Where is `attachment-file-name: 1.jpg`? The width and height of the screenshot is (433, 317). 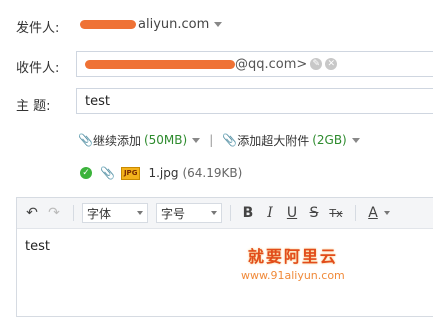
attachment-file-name: 1.jpg is located at coordinates (163, 173).